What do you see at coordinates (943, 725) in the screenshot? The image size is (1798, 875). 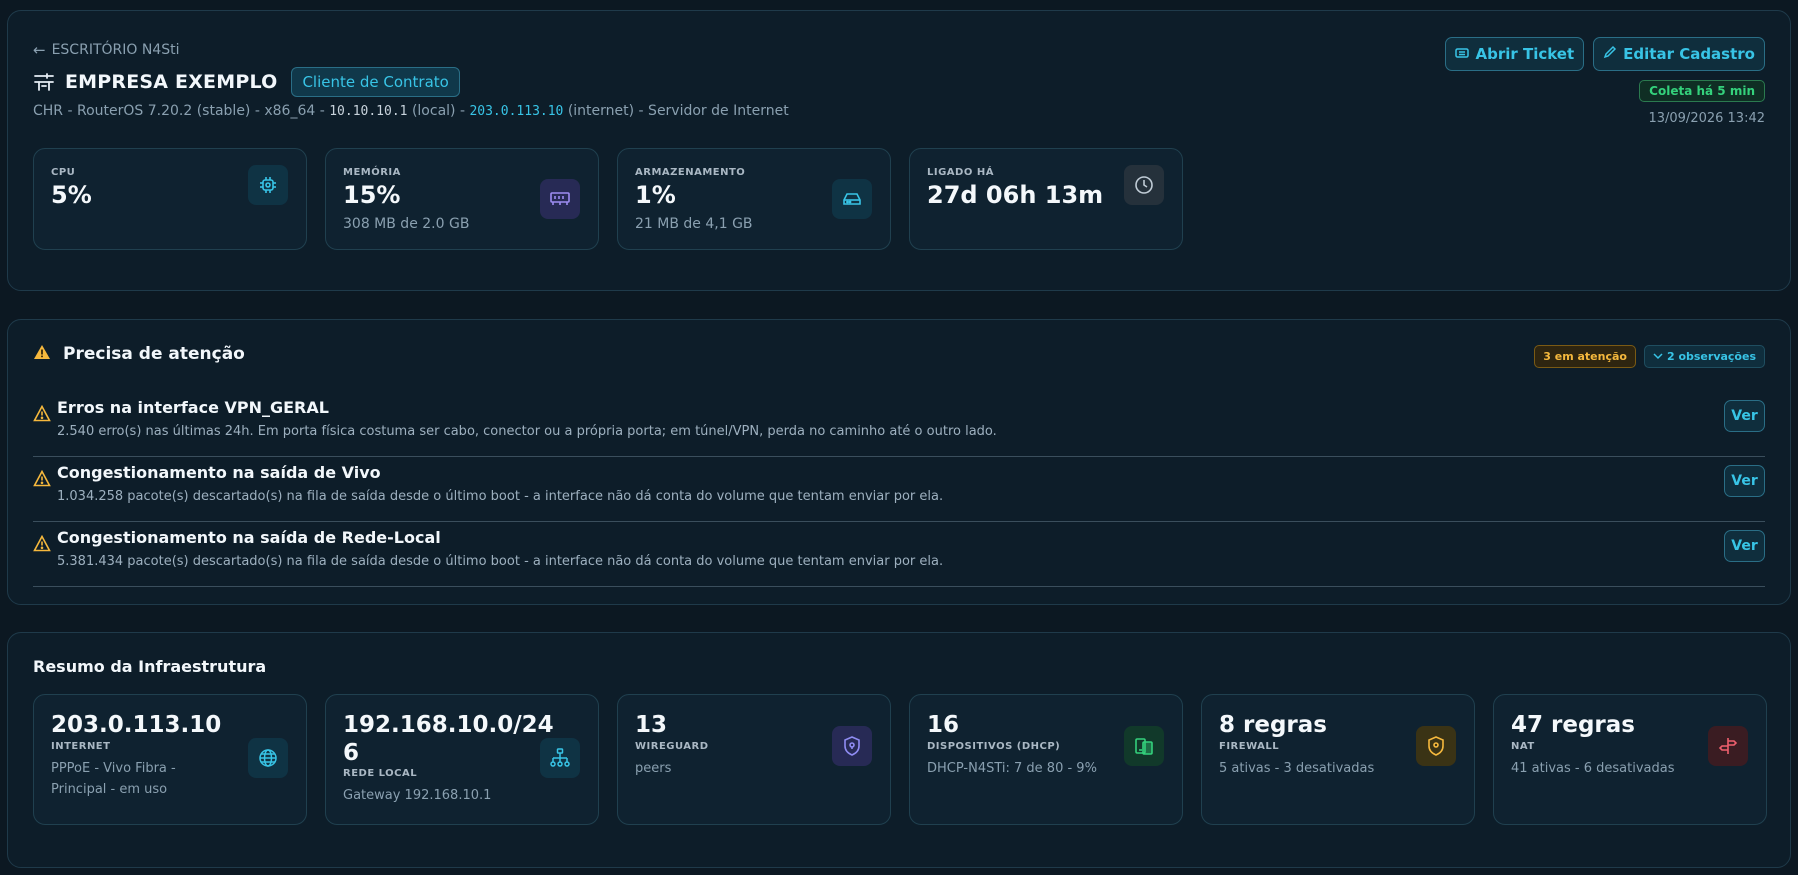 I see `dhcp-devices-value: 16` at bounding box center [943, 725].